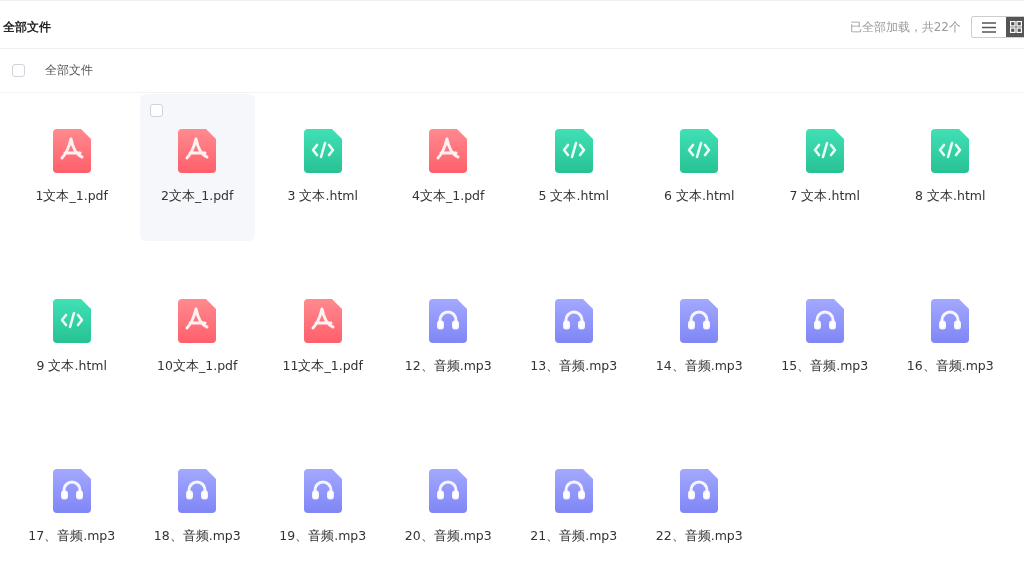 The height and width of the screenshot is (565, 1024). What do you see at coordinates (322, 196) in the screenshot?
I see `file-name: 3 文本.html` at bounding box center [322, 196].